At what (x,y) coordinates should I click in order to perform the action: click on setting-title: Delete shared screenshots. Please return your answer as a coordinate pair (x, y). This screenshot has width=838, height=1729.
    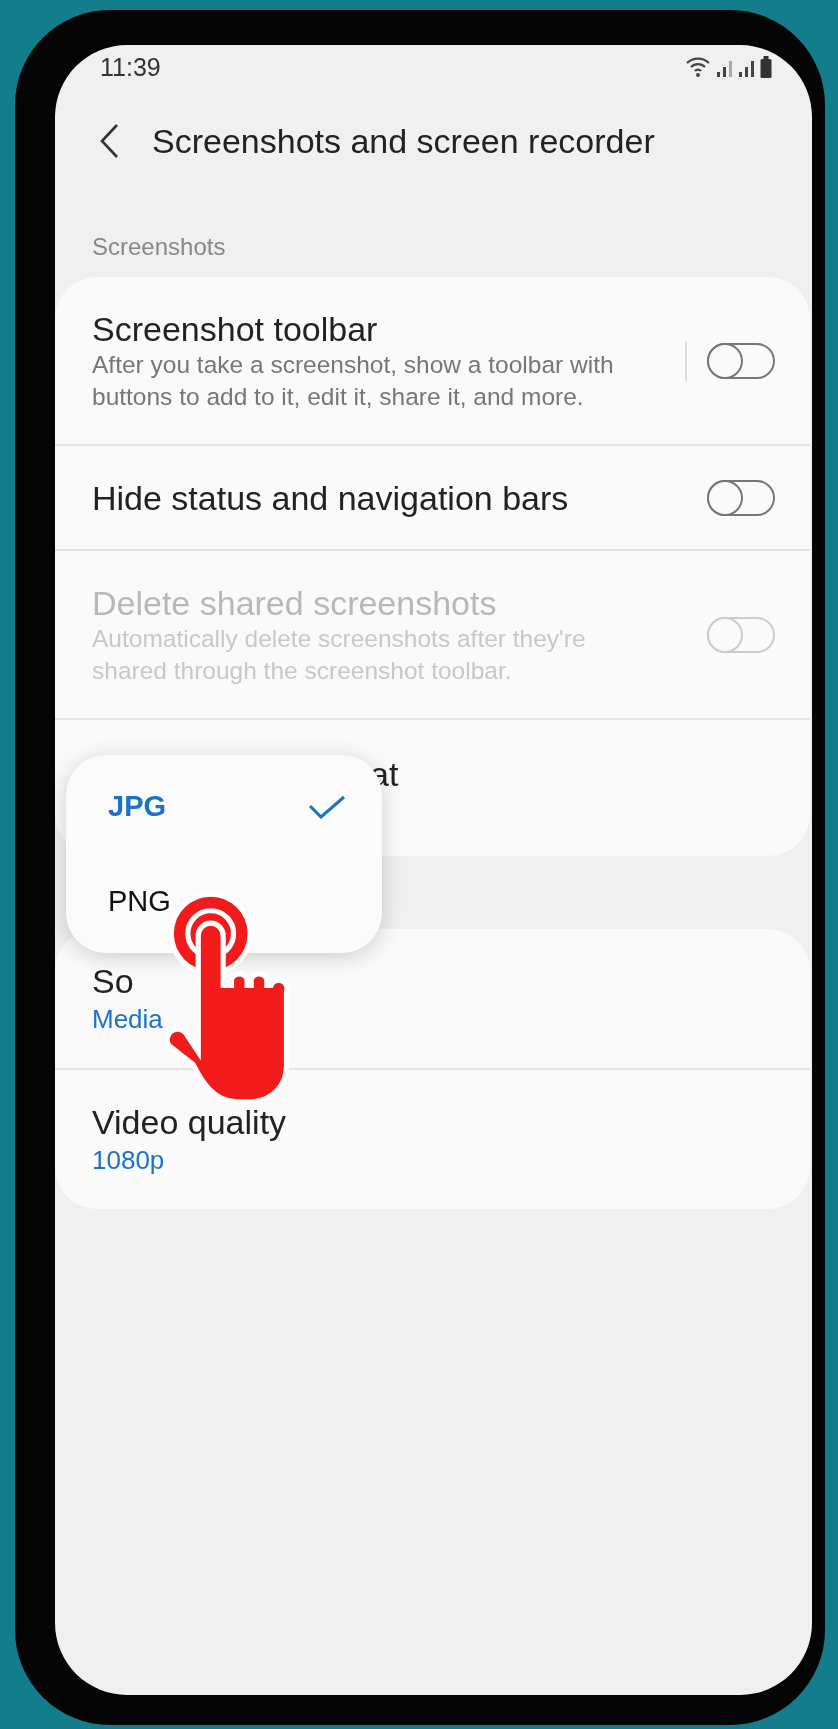
    Looking at the image, I should click on (295, 603).